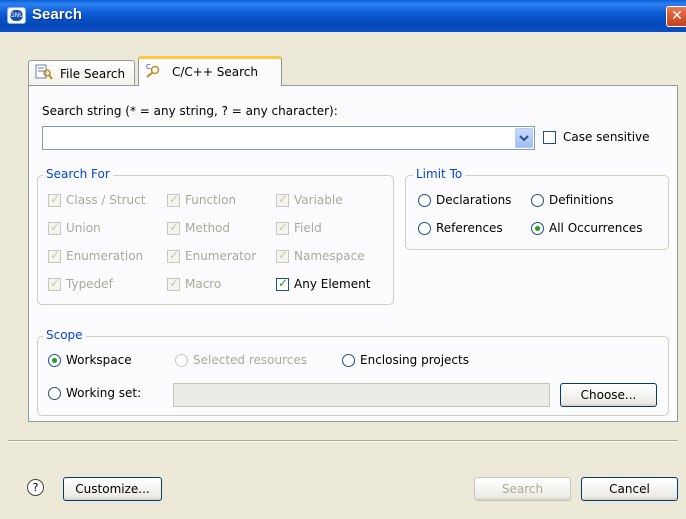 The image size is (686, 519). I want to click on macro-checkbox: ✓, so click(173, 283).